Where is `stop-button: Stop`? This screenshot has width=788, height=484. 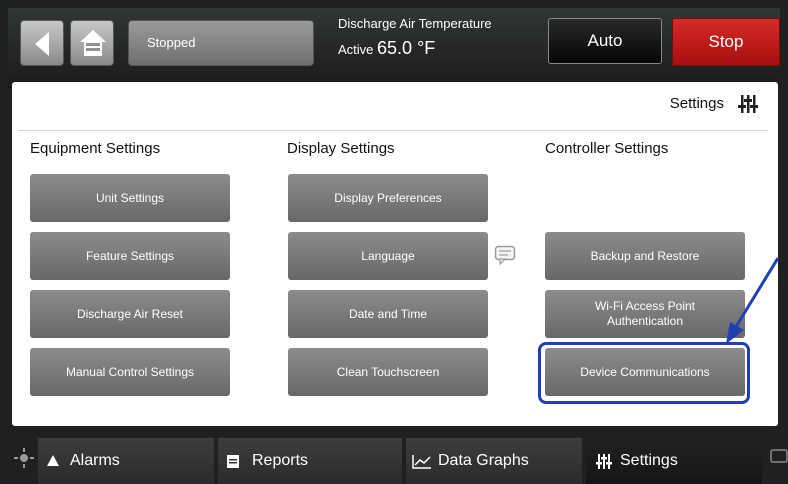
stop-button: Stop is located at coordinates (726, 42).